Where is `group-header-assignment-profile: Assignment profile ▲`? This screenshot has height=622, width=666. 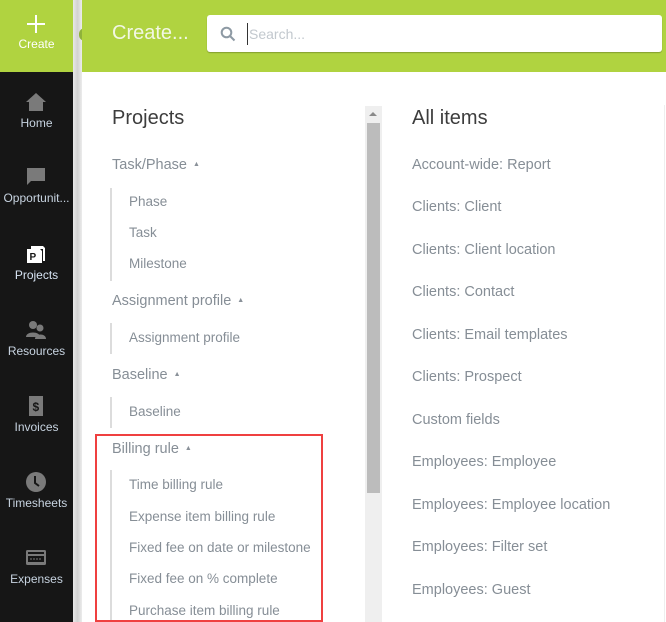 group-header-assignment-profile: Assignment profile ▲ is located at coordinates (178, 301).